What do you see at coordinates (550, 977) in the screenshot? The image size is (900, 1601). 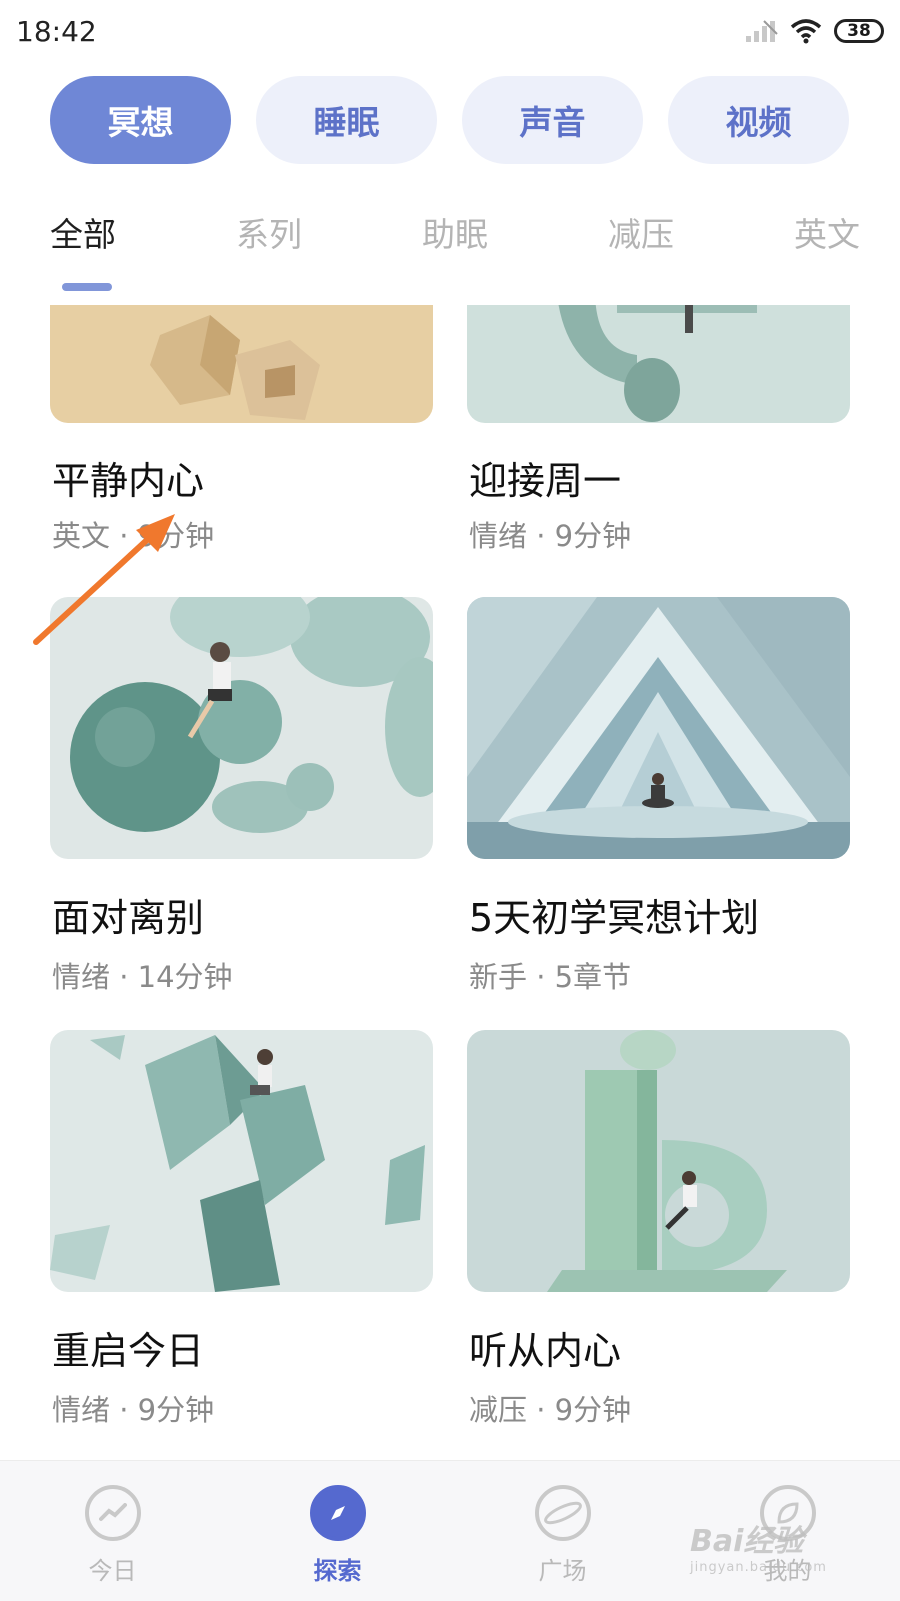 I see `course-meta: 新手 · 5章节` at bounding box center [550, 977].